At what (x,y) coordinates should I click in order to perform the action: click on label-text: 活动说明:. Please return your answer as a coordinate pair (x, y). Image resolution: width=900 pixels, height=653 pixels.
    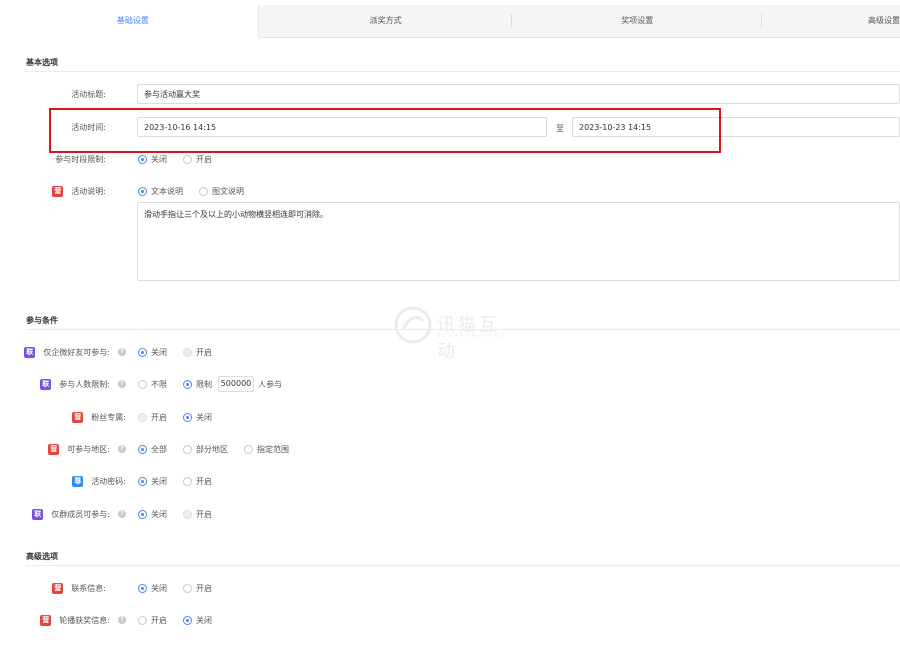
    Looking at the image, I should click on (88, 191).